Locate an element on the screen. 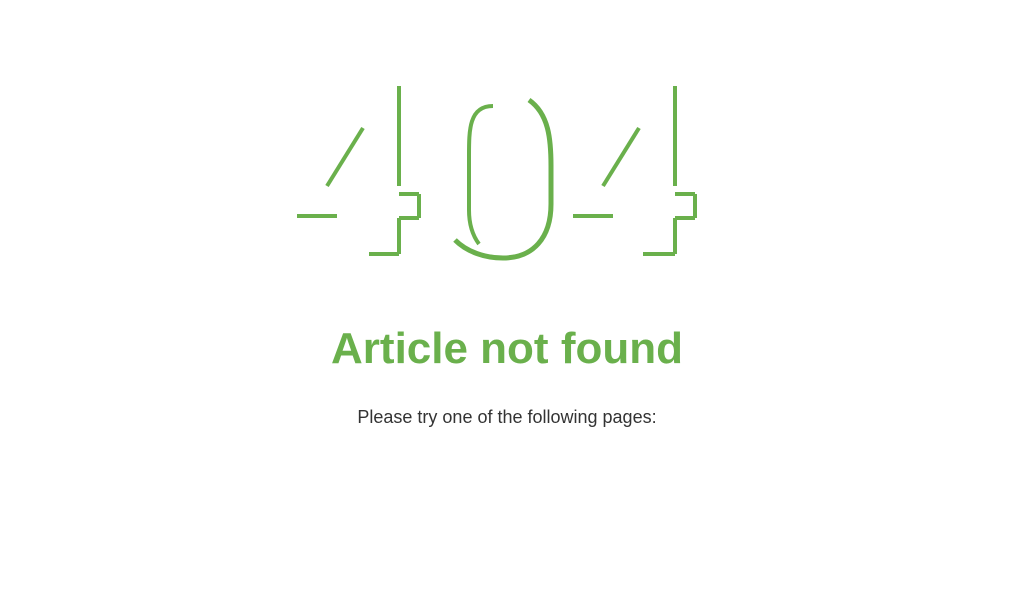 This screenshot has width=1014, height=612. digit-four-left is located at coordinates (359, 171).